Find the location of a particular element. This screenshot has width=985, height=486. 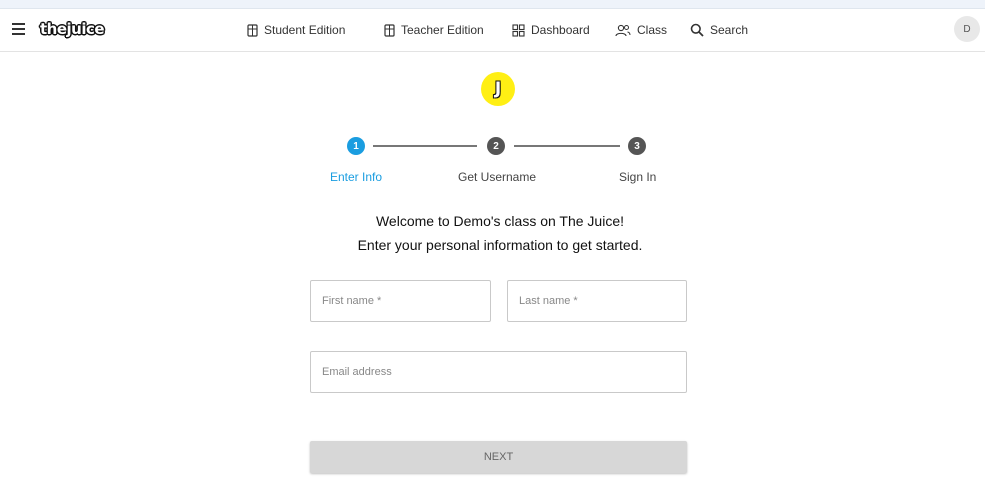

step-3-label: Sign In is located at coordinates (638, 177).